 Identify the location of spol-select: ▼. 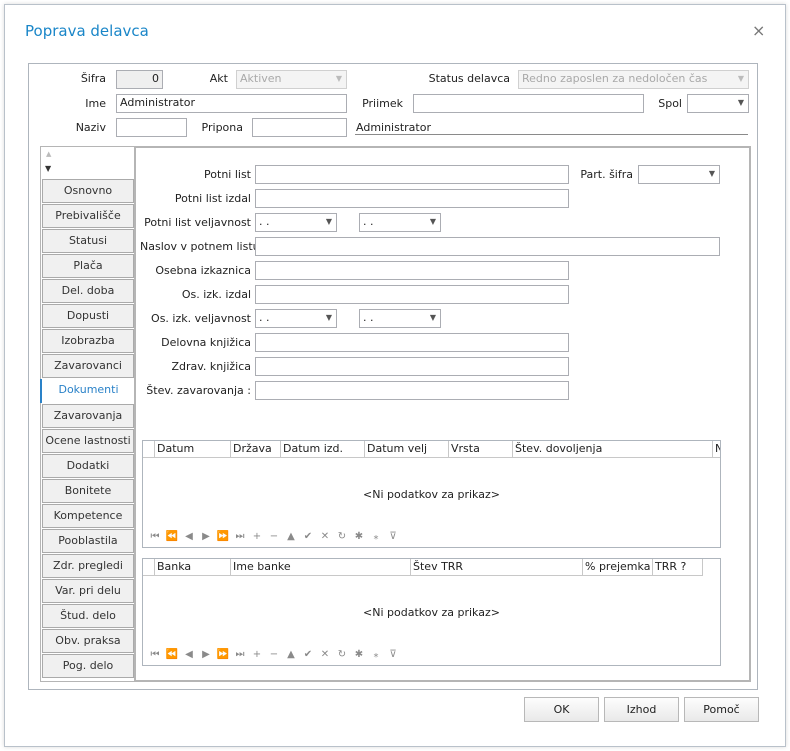
(718, 103).